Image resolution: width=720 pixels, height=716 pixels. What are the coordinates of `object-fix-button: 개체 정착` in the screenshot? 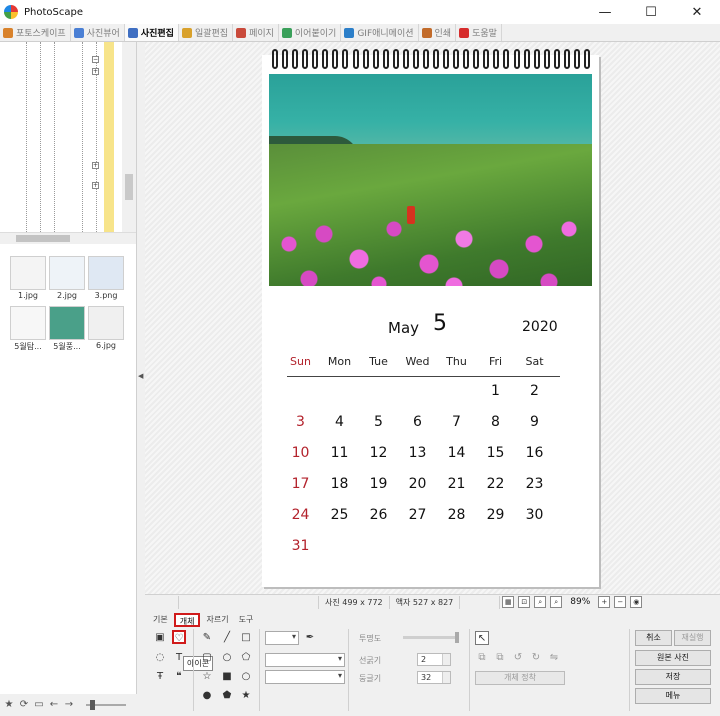 It's located at (520, 678).